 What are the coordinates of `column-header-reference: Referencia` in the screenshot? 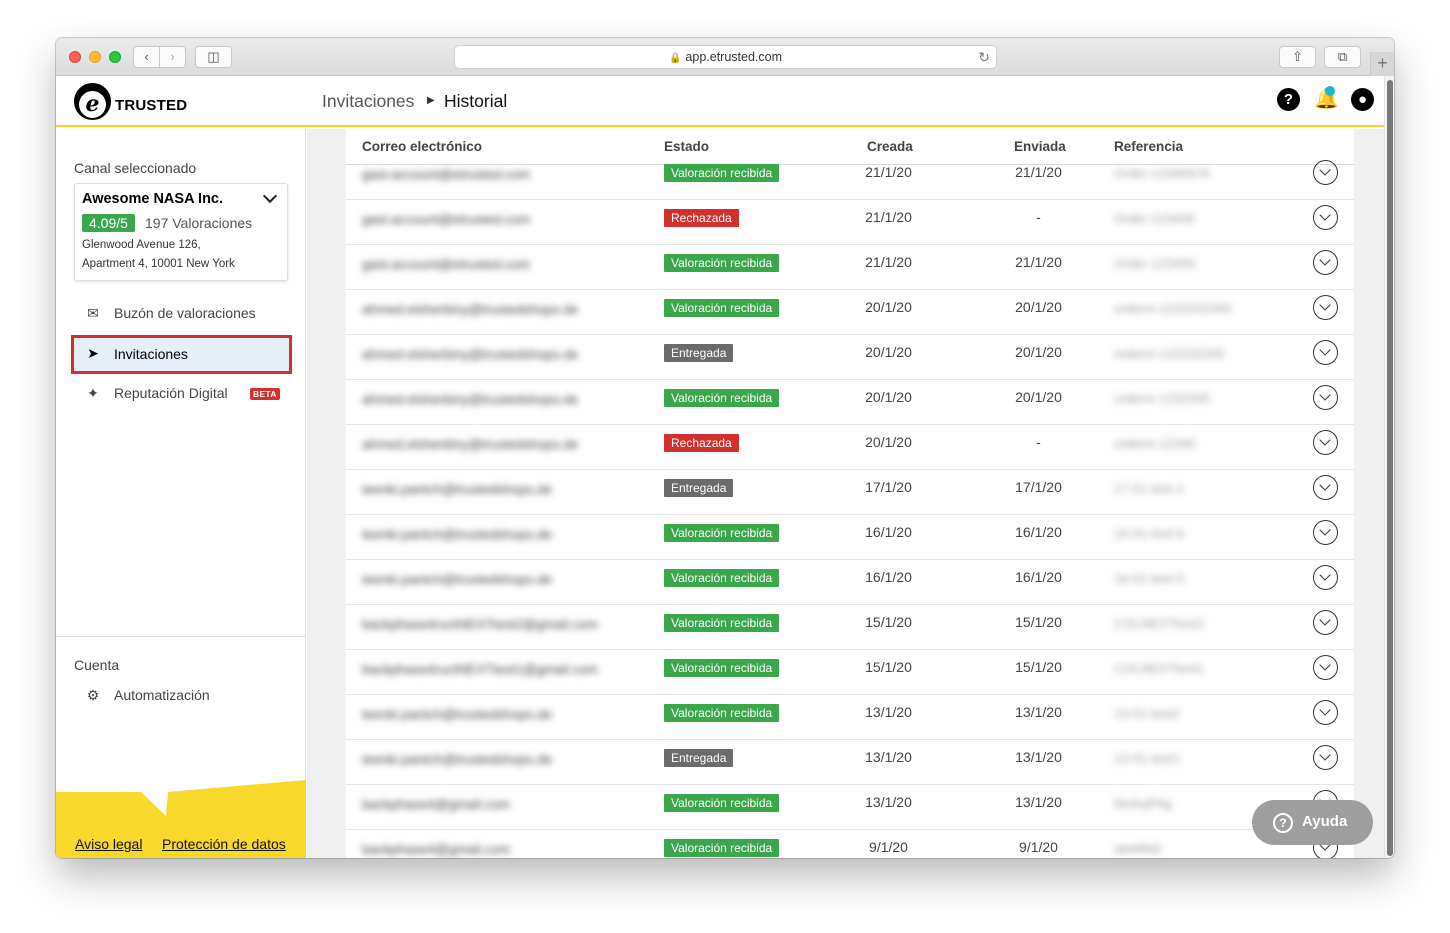 It's located at (1148, 146).